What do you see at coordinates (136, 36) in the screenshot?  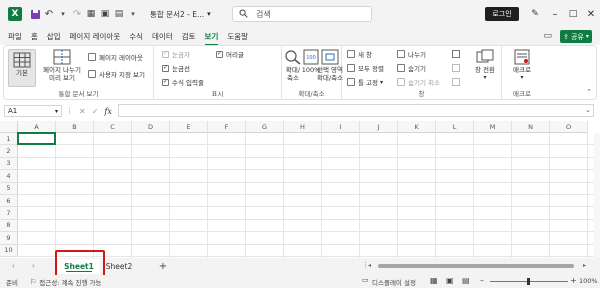 I see `tab-formulas: 수식` at bounding box center [136, 36].